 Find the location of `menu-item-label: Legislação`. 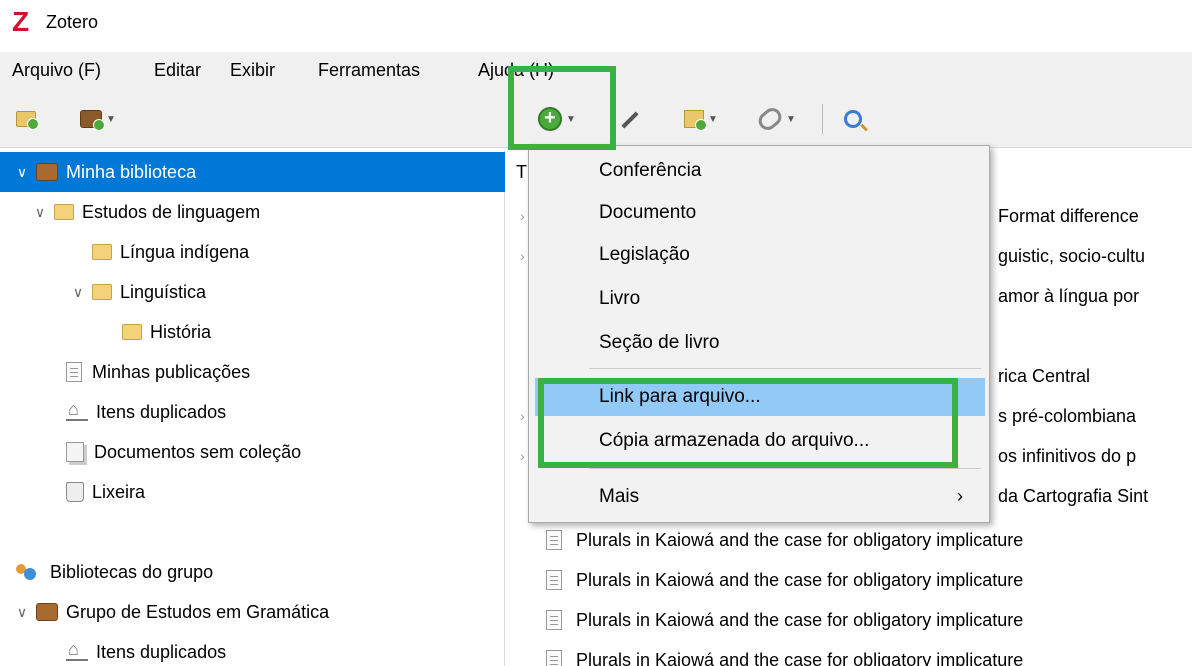

menu-item-label: Legislação is located at coordinates (644, 254).